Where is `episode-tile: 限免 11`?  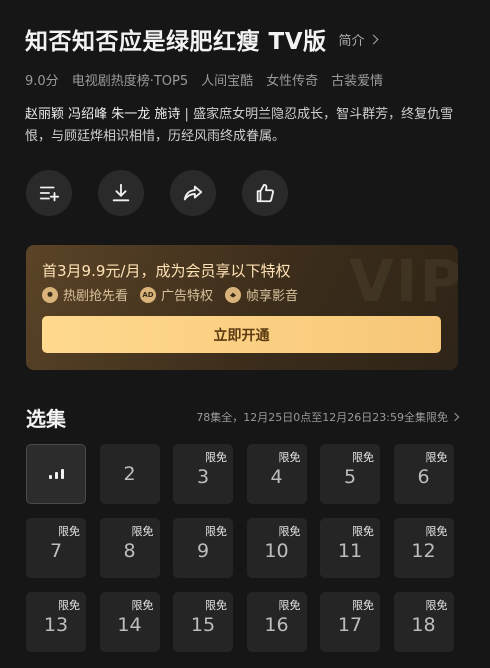 episode-tile: 限免 11 is located at coordinates (350, 548).